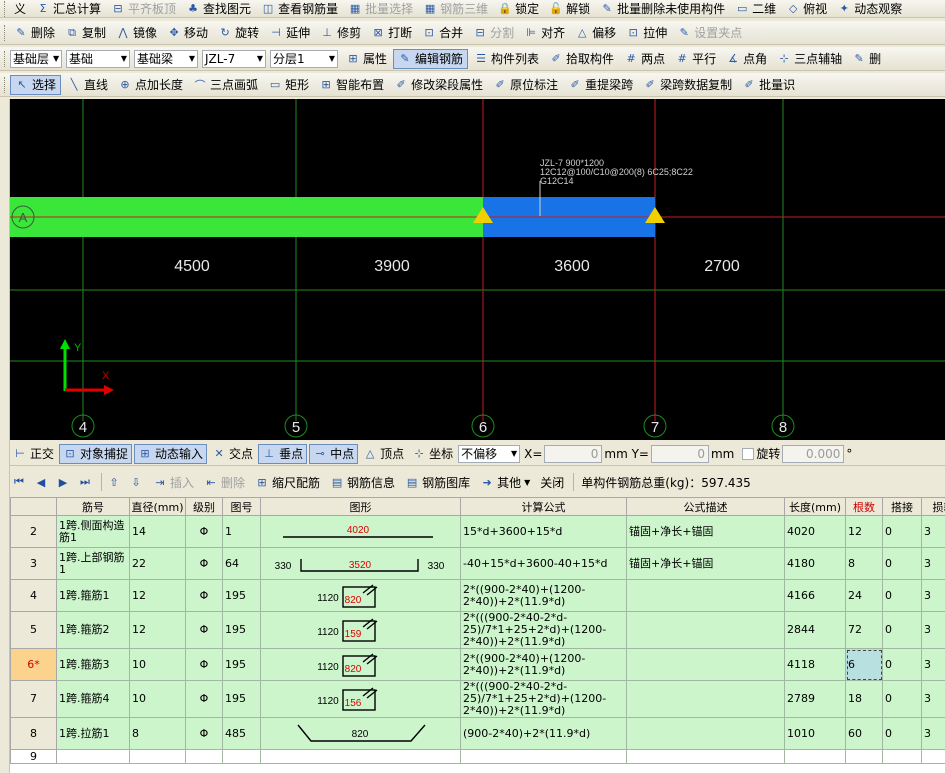  What do you see at coordinates (360, 733) in the screenshot?
I see `cell-shape: 820` at bounding box center [360, 733].